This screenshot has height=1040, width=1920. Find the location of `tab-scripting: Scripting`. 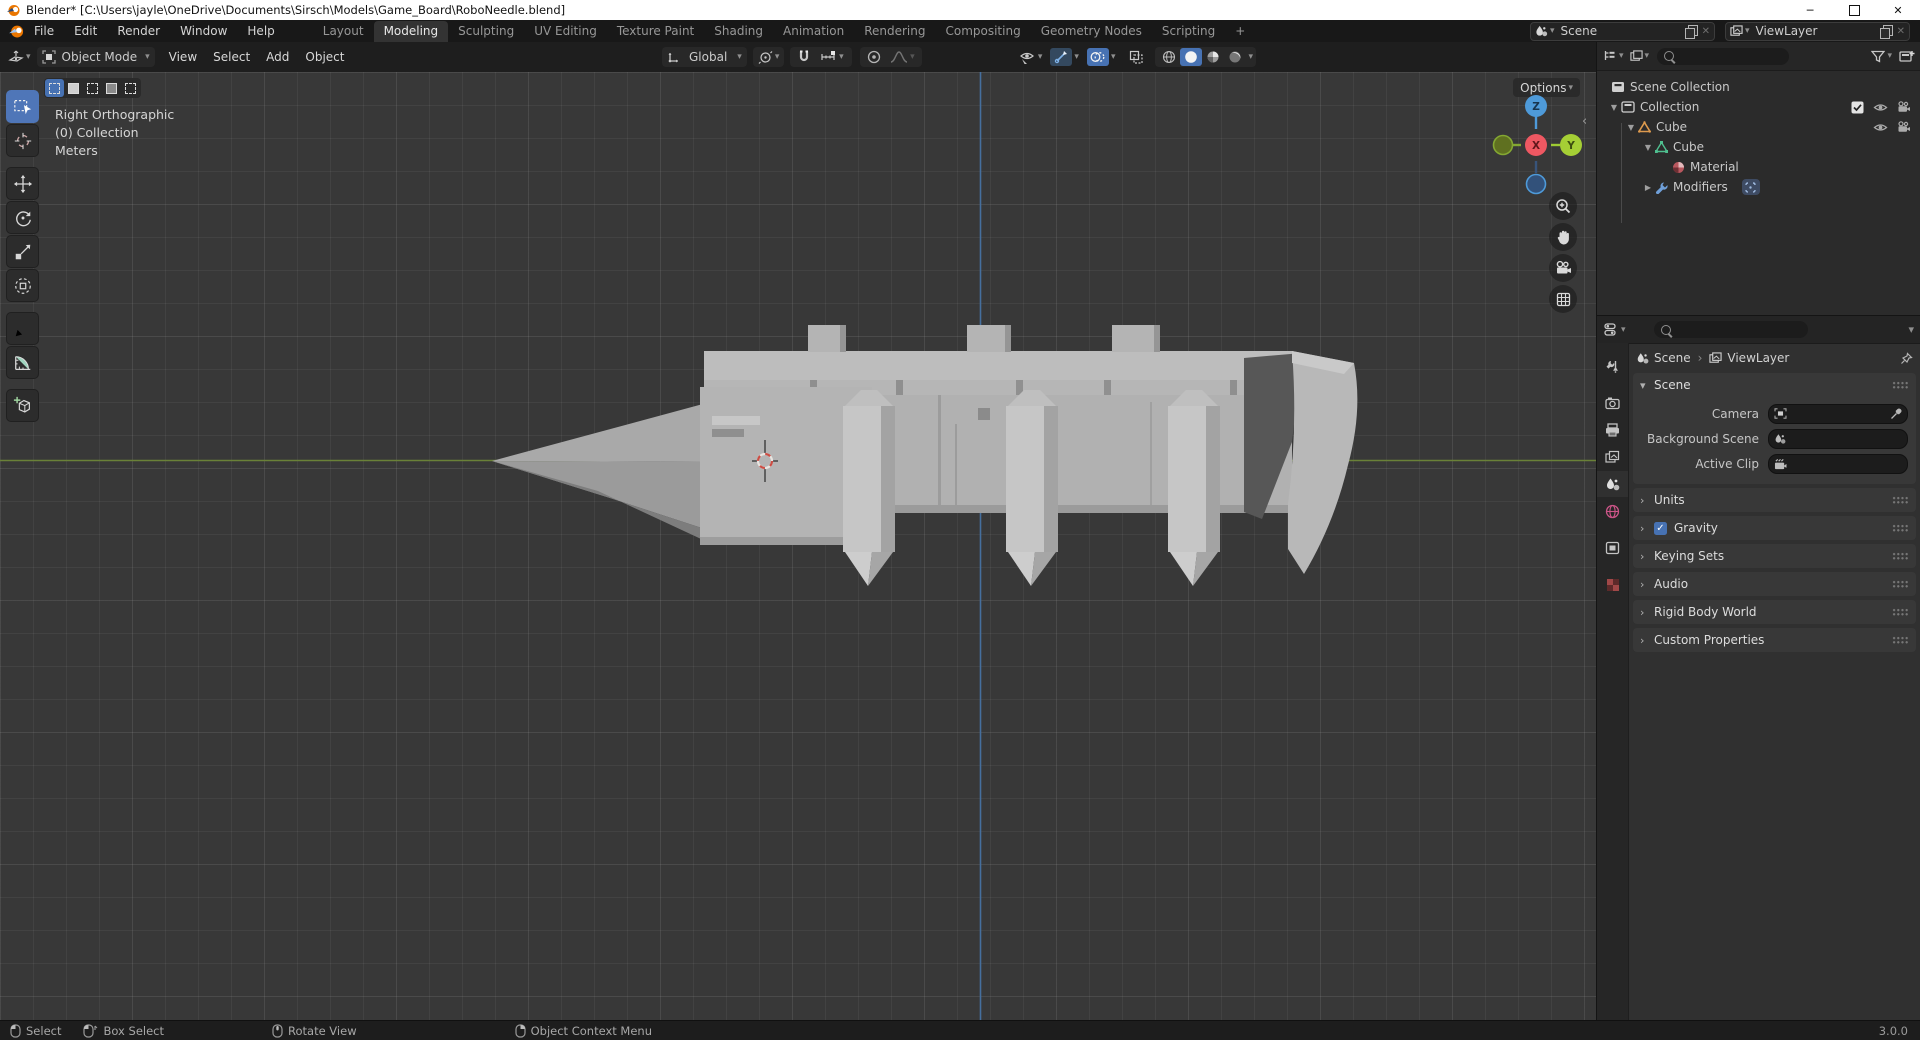

tab-scripting: Scripting is located at coordinates (1188, 31).